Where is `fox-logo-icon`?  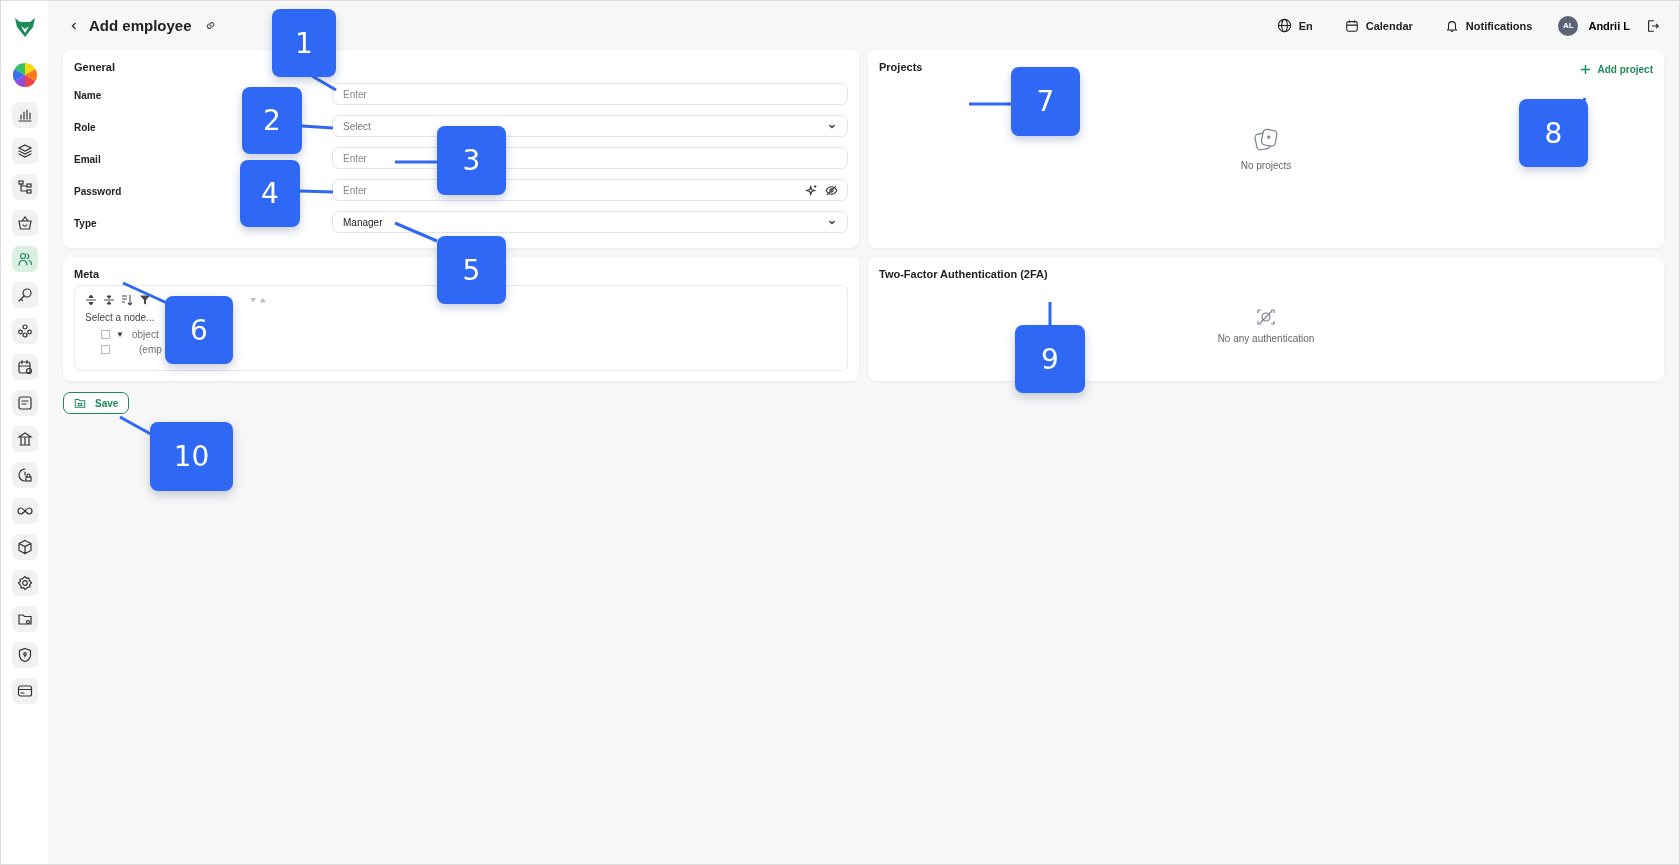 fox-logo-icon is located at coordinates (24, 27).